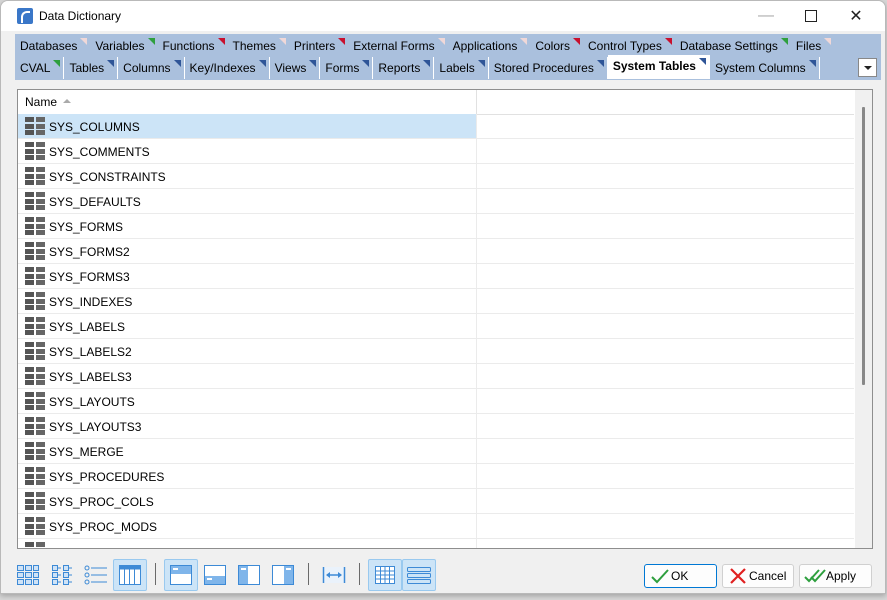 The image size is (887, 600). Describe the element at coordinates (867, 67) in the screenshot. I see `tab-overflow-dropdown` at that location.